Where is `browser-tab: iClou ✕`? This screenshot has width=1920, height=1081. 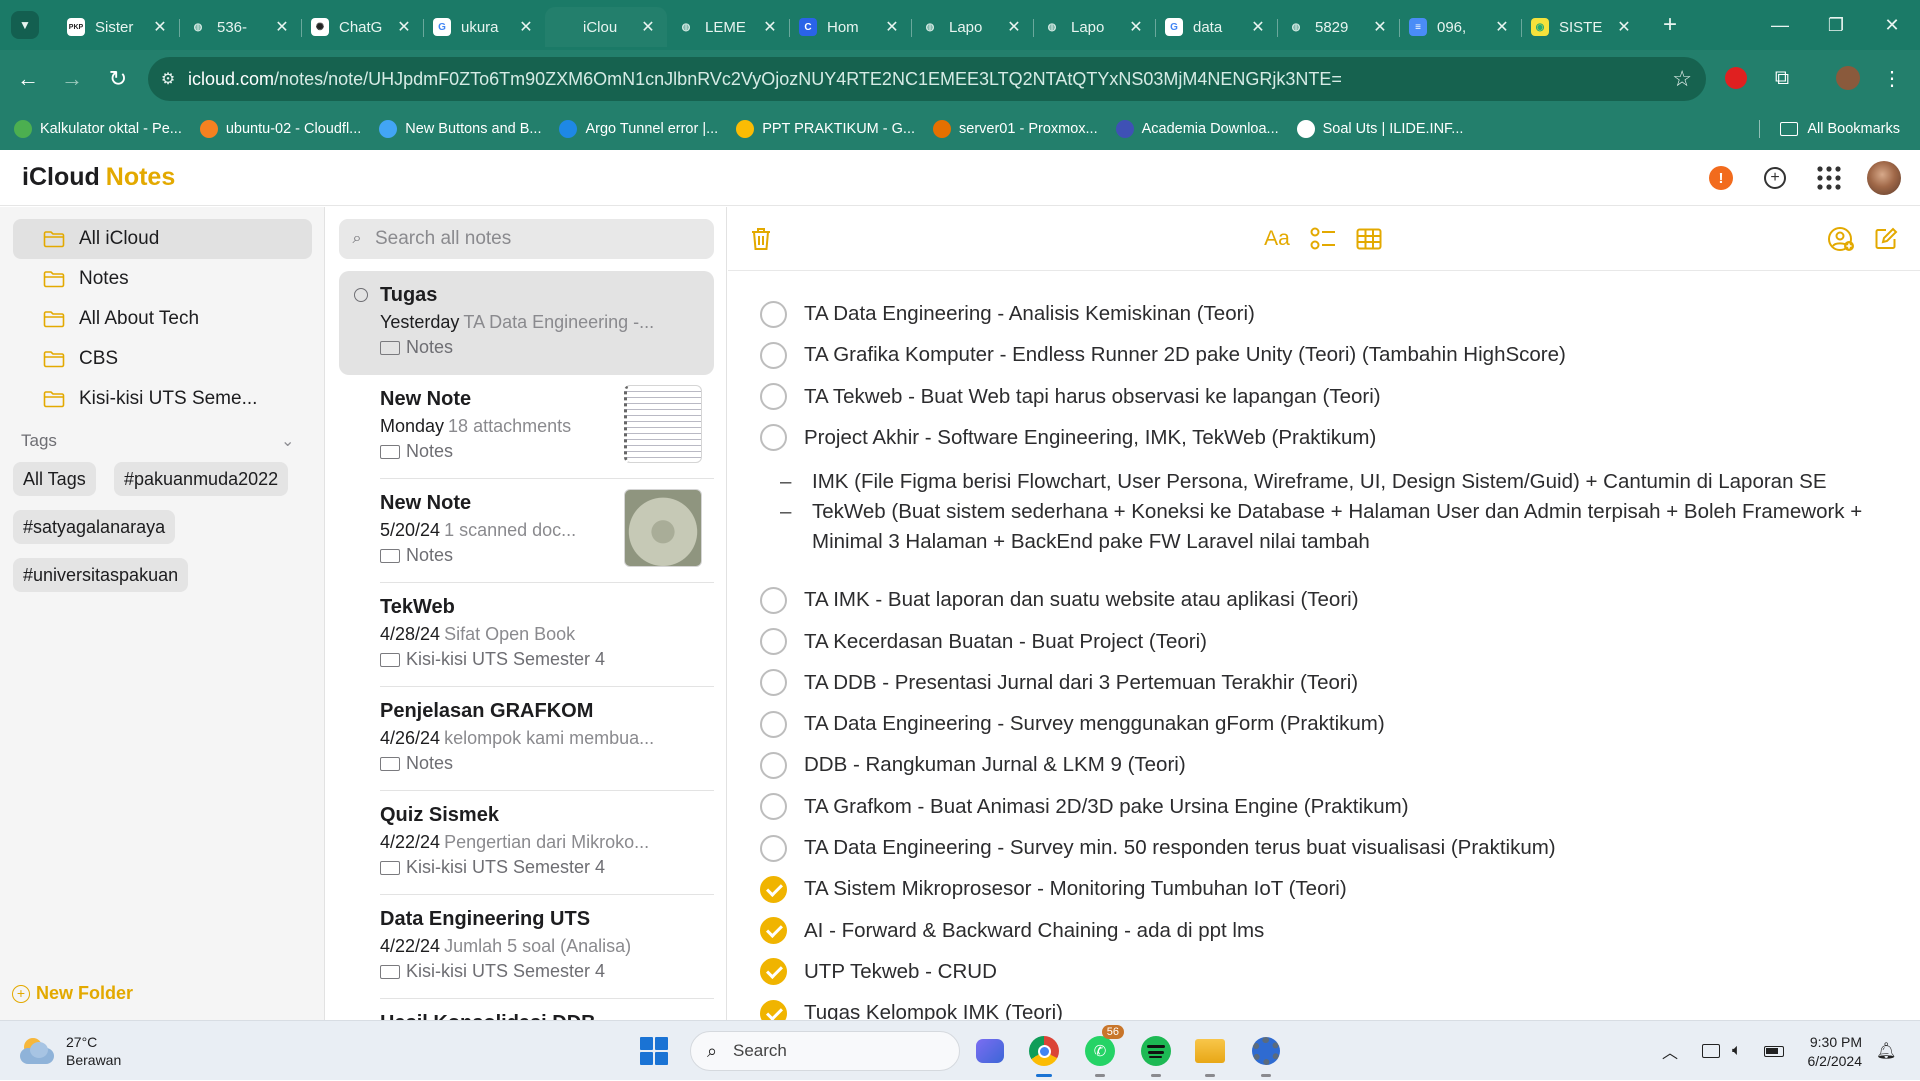 browser-tab: iClou ✕ is located at coordinates (606, 27).